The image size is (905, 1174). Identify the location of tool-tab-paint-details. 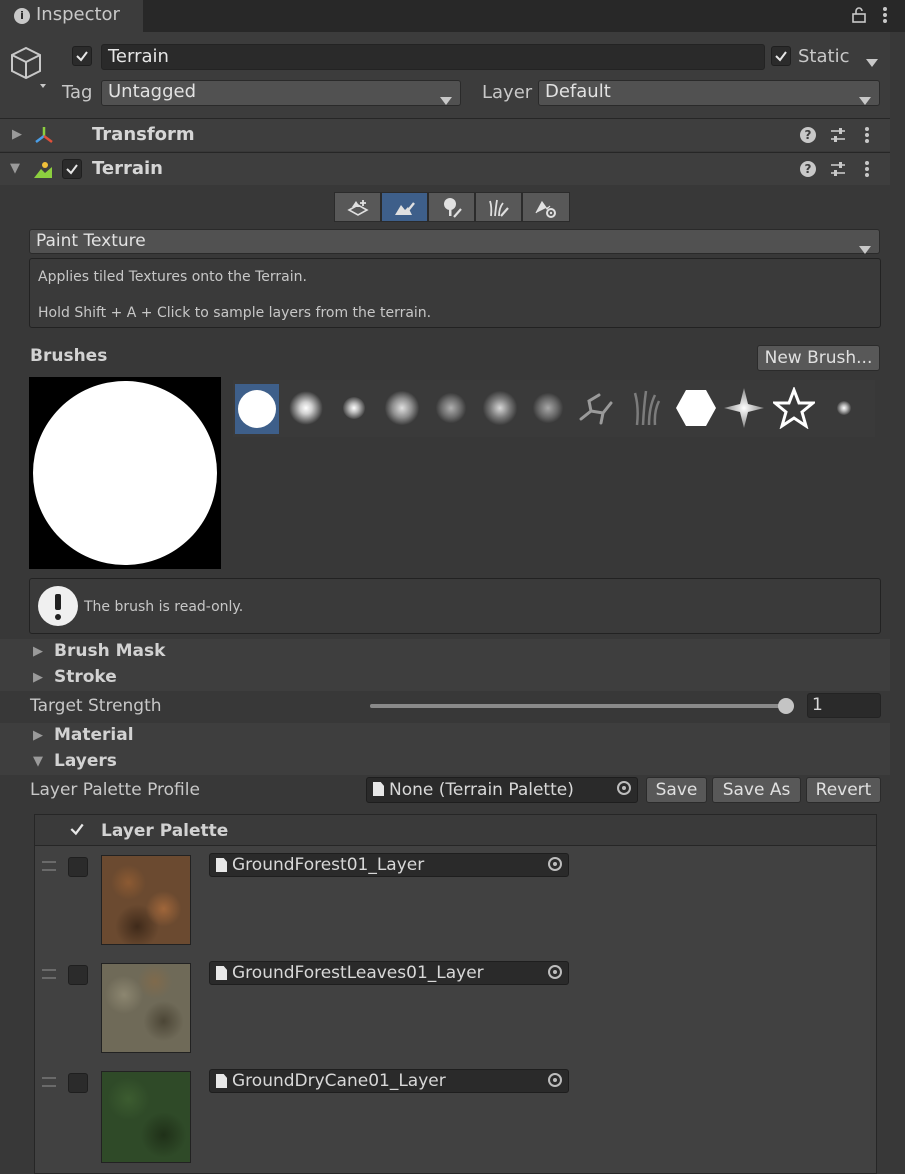
(498, 207).